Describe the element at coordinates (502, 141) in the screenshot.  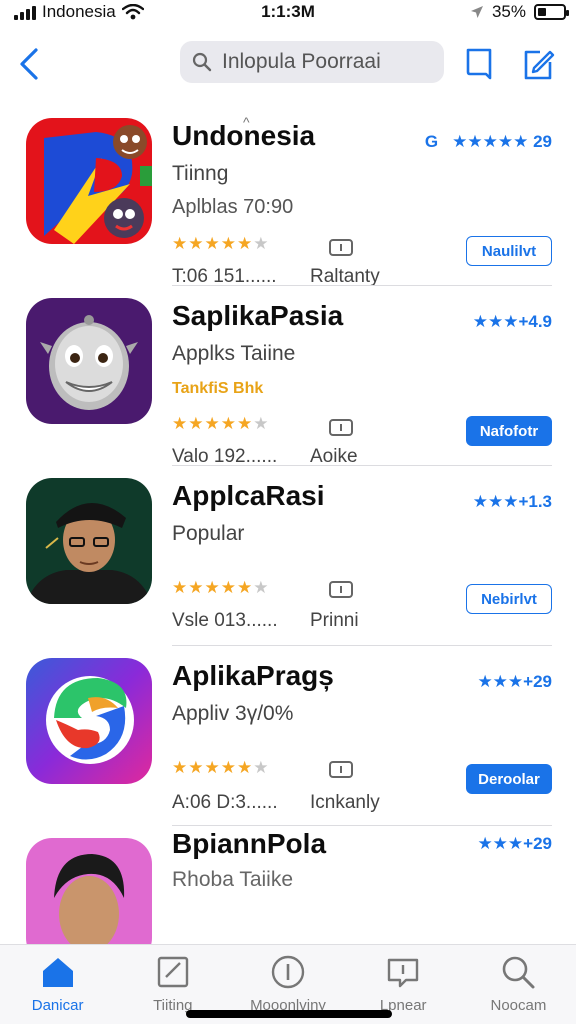
I see `rating-value: ★★★★★ 29` at that location.